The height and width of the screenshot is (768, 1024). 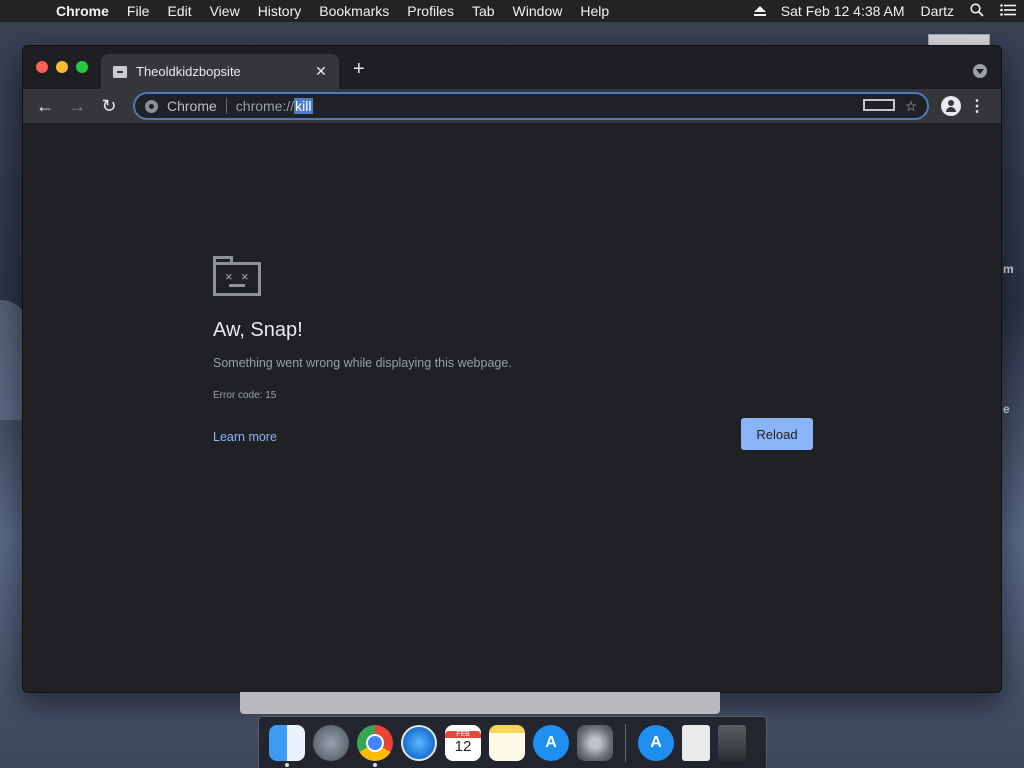 What do you see at coordinates (109, 106) in the screenshot?
I see `reload-button: ↻` at bounding box center [109, 106].